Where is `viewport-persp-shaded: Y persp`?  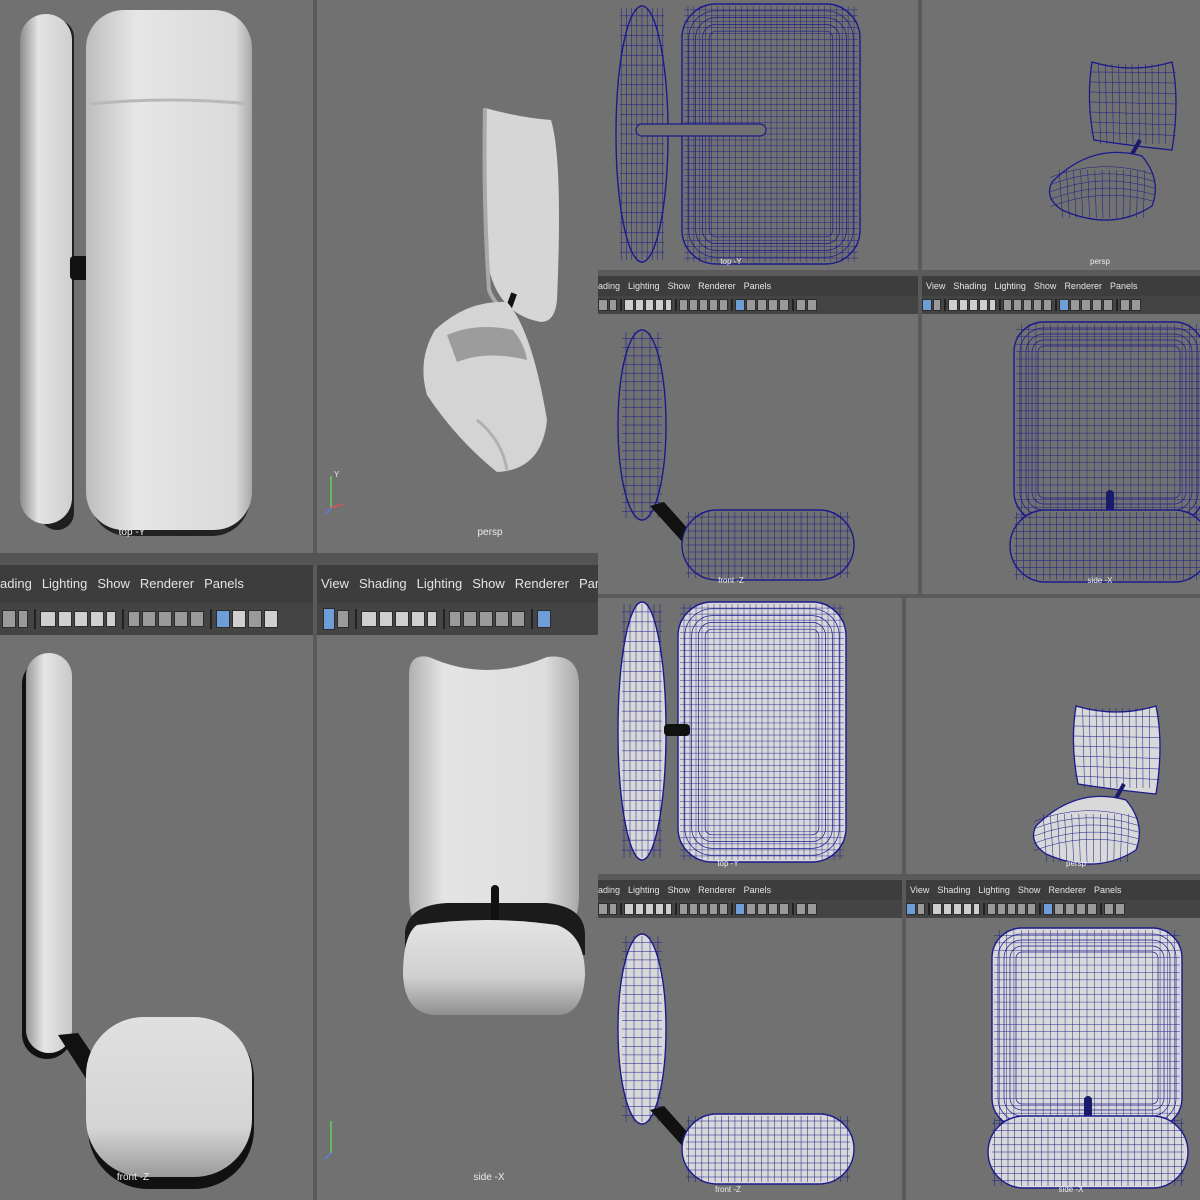
viewport-persp-shaded: Y persp is located at coordinates (457, 276).